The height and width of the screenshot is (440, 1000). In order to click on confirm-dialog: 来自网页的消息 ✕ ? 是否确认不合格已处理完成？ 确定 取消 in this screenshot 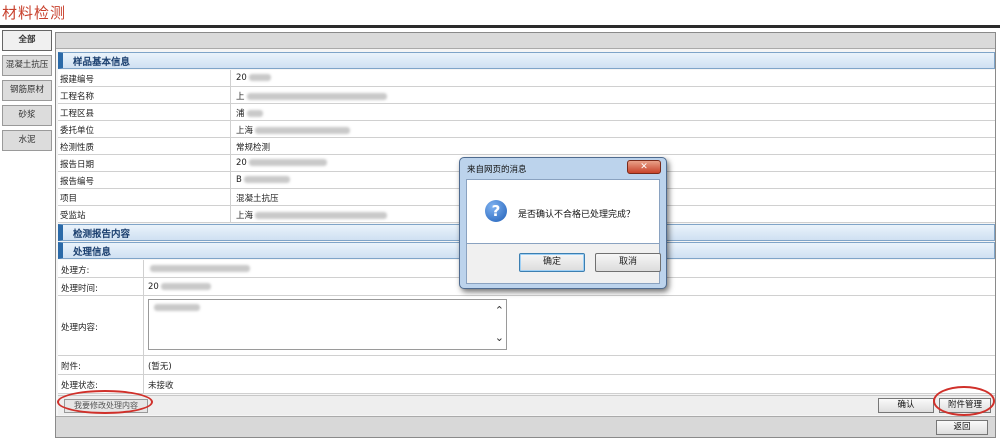, I will do `click(563, 223)`.